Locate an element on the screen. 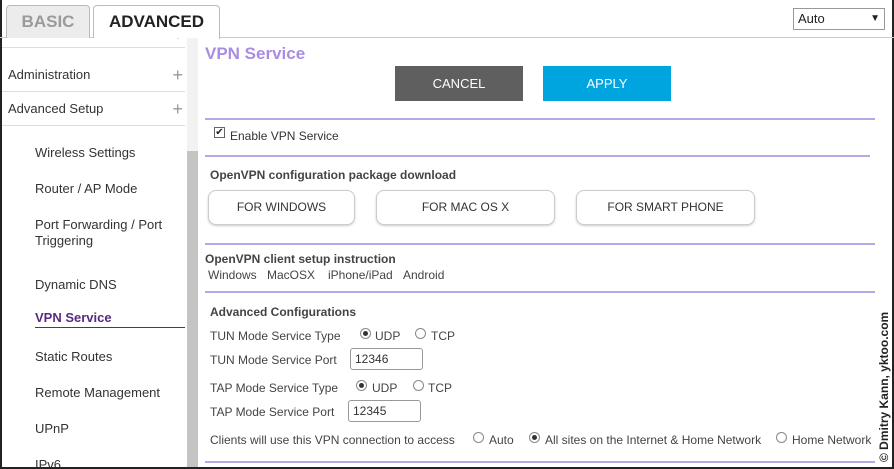 The height and width of the screenshot is (469, 894). sidebar-item-vpn-service: VPN Service is located at coordinates (110, 319).